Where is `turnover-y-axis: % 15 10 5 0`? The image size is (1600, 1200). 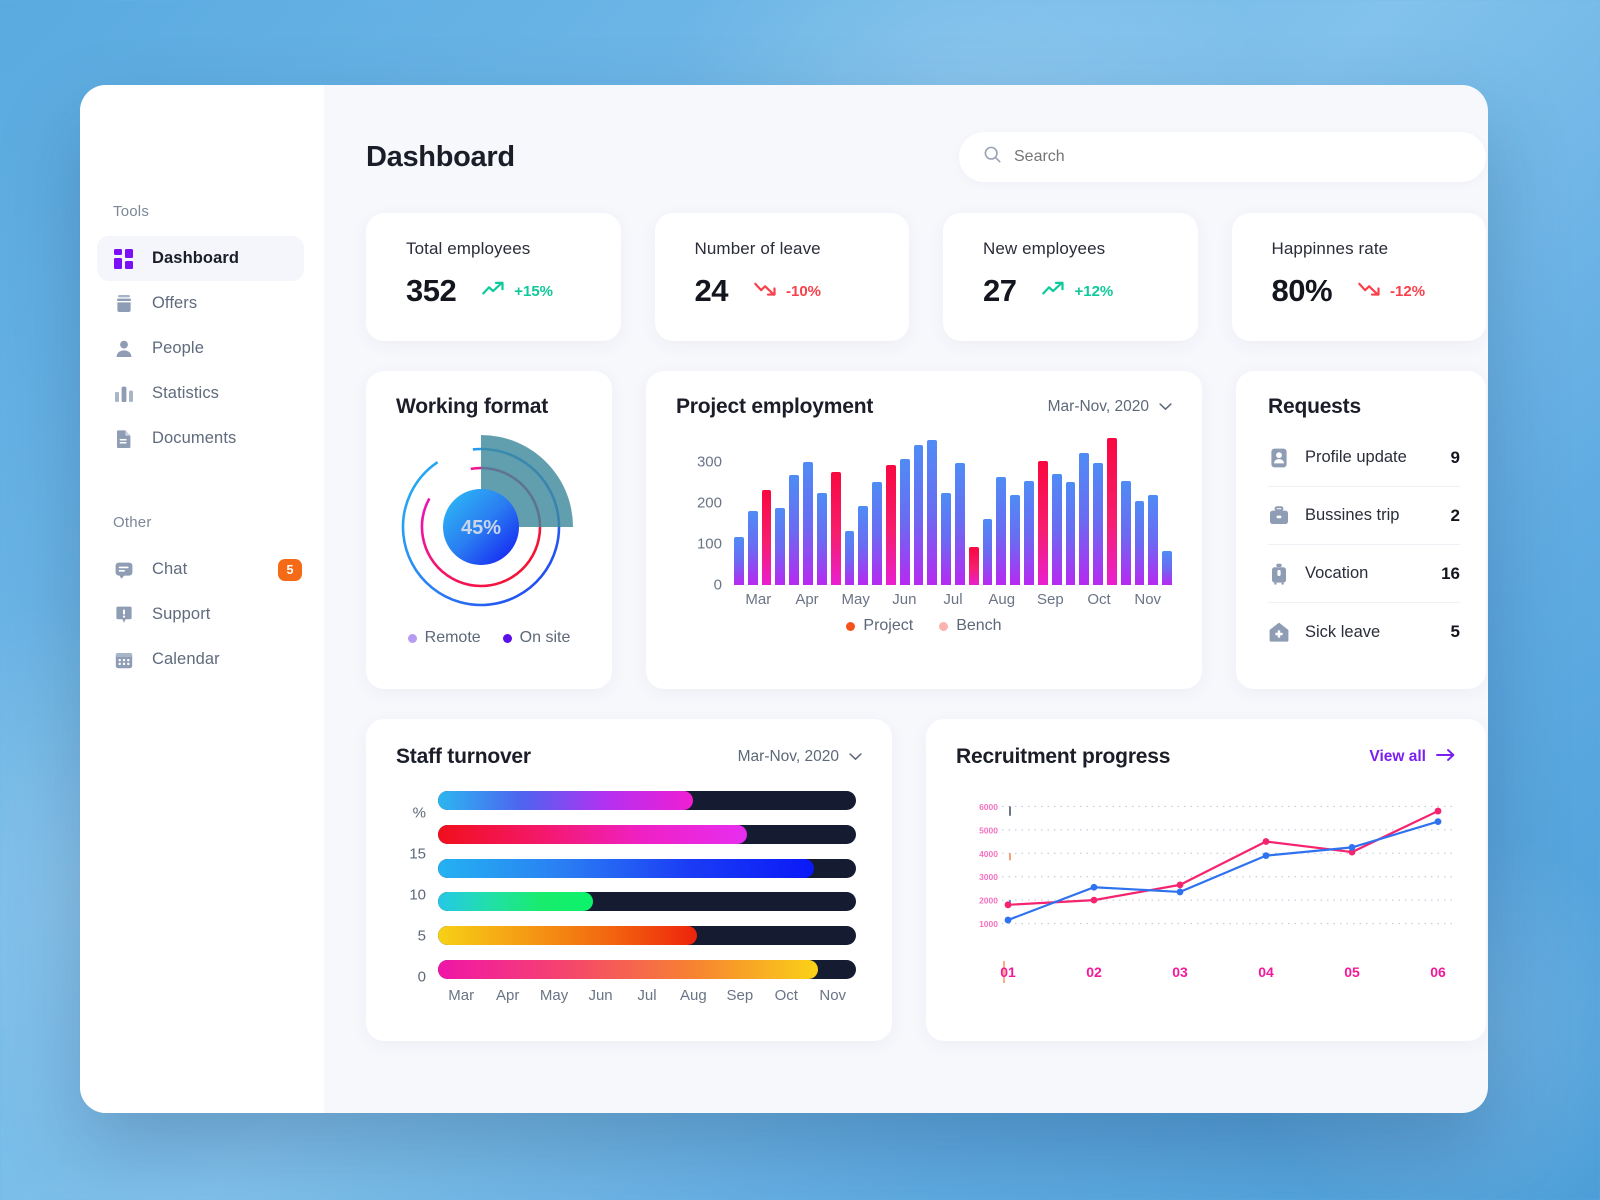
turnover-y-axis: % 15 10 5 0 is located at coordinates (411, 888).